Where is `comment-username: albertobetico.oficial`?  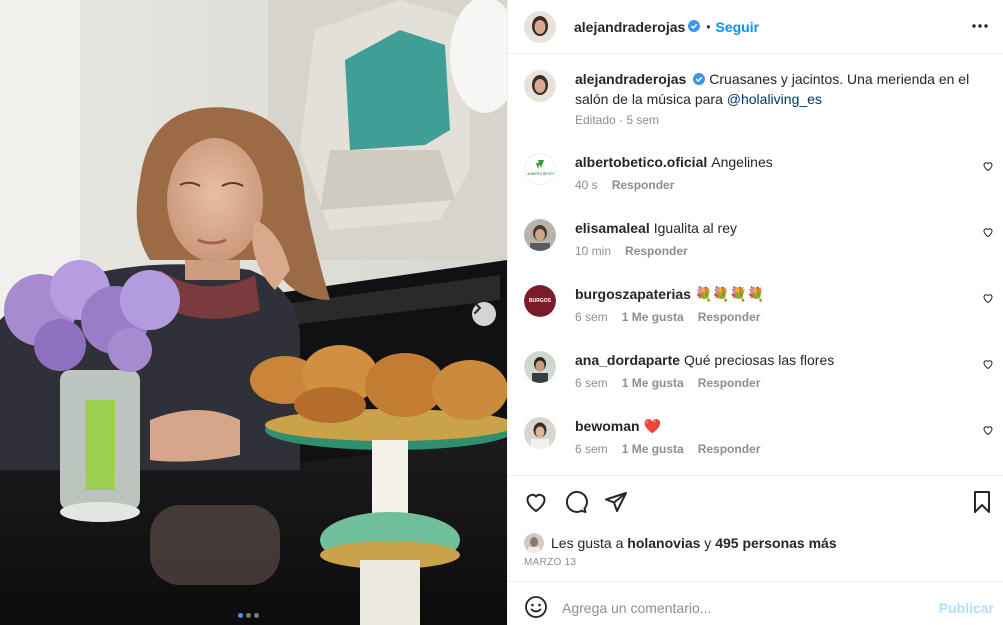
comment-username: albertobetico.oficial is located at coordinates (641, 162).